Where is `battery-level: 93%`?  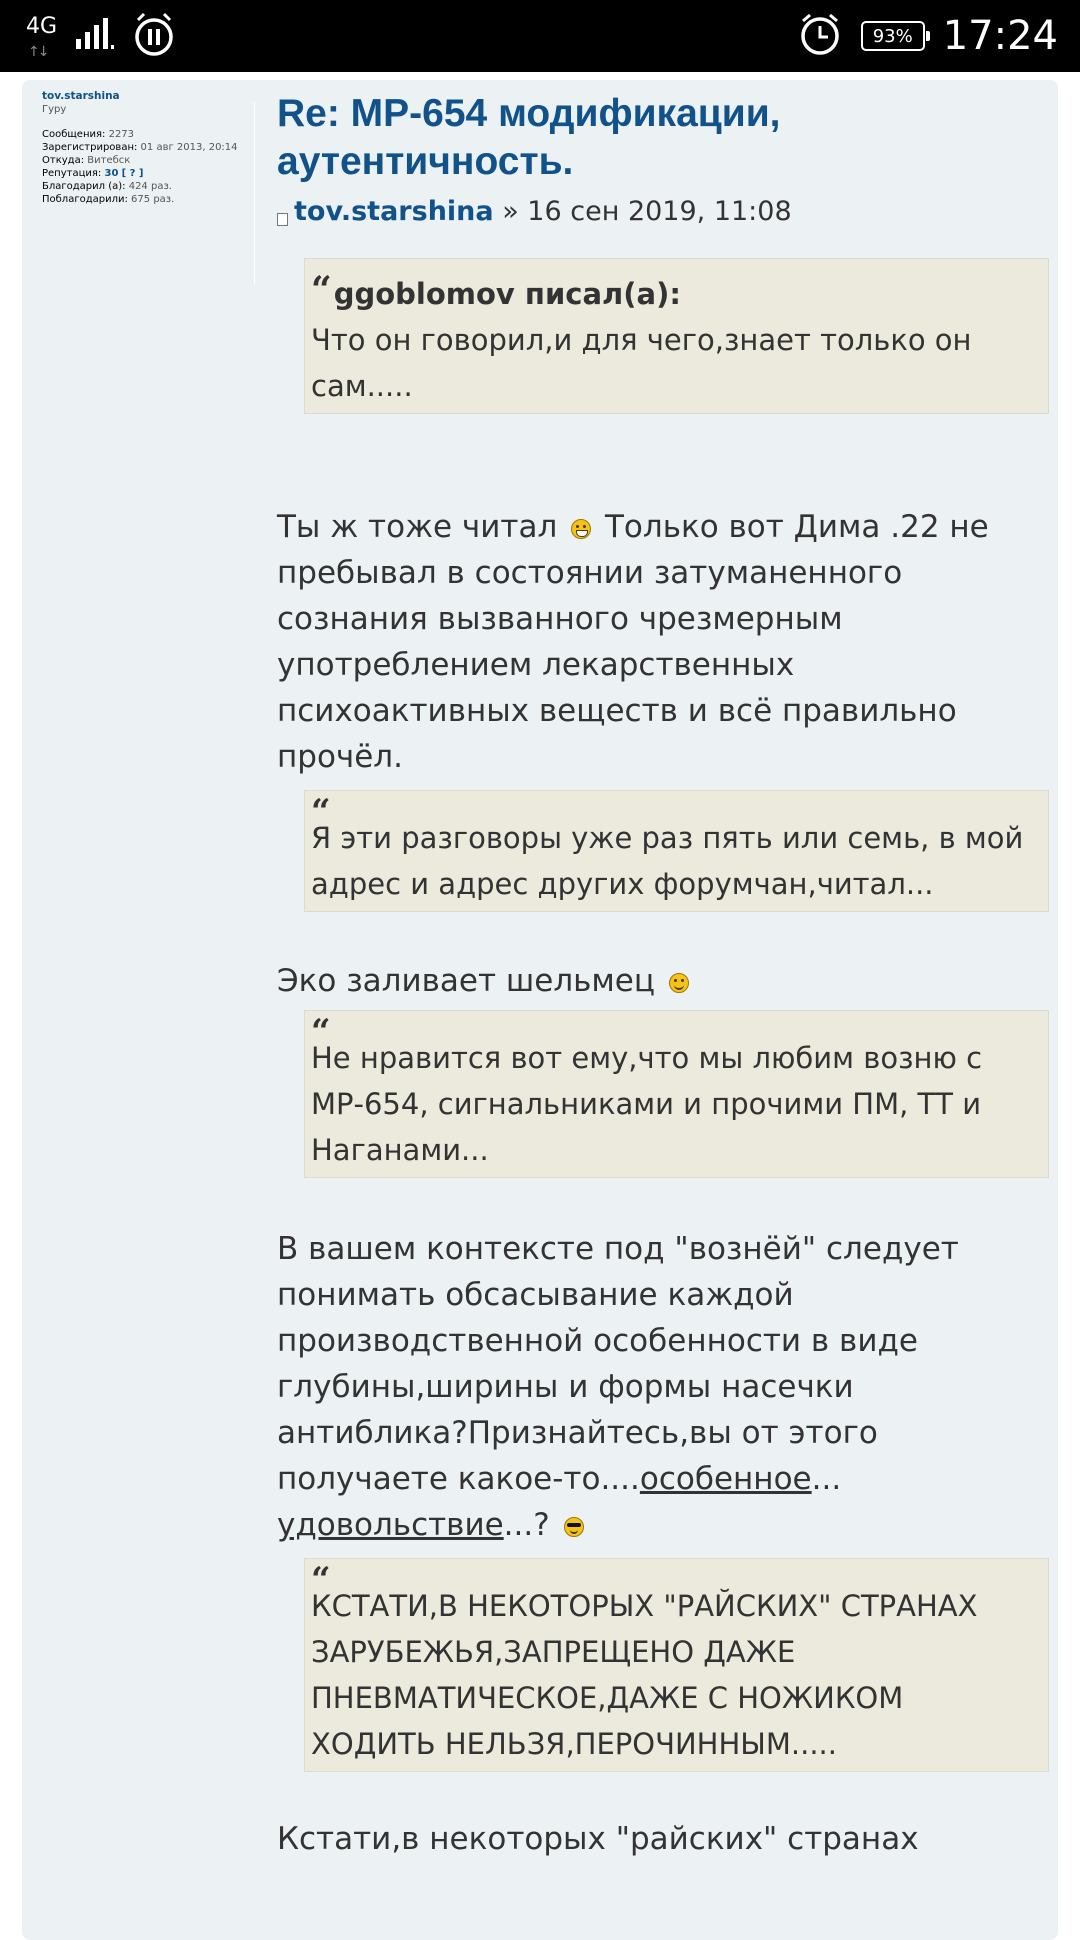
battery-level: 93% is located at coordinates (892, 36).